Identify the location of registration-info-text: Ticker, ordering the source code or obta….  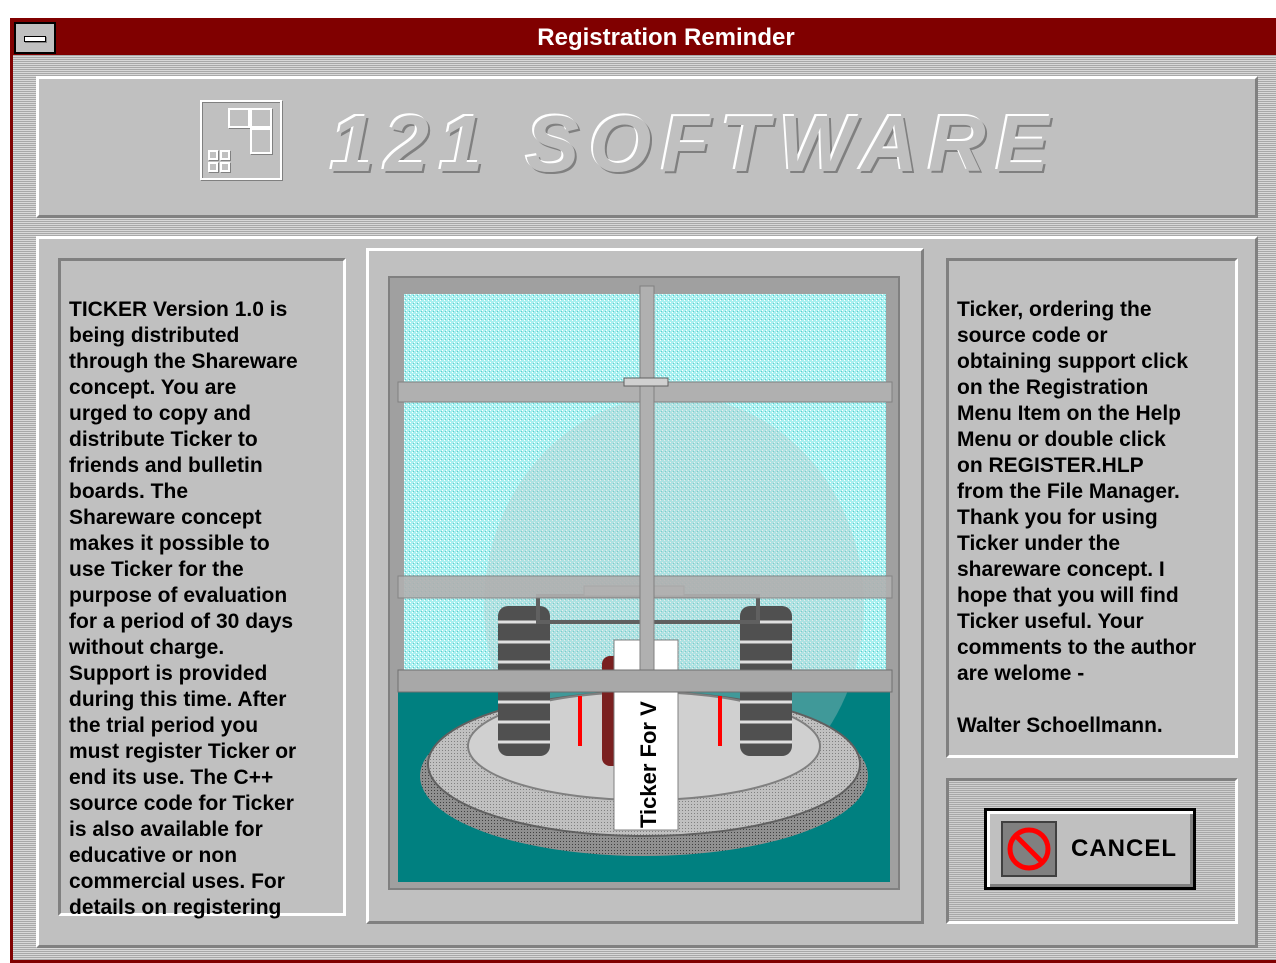
(1092, 508).